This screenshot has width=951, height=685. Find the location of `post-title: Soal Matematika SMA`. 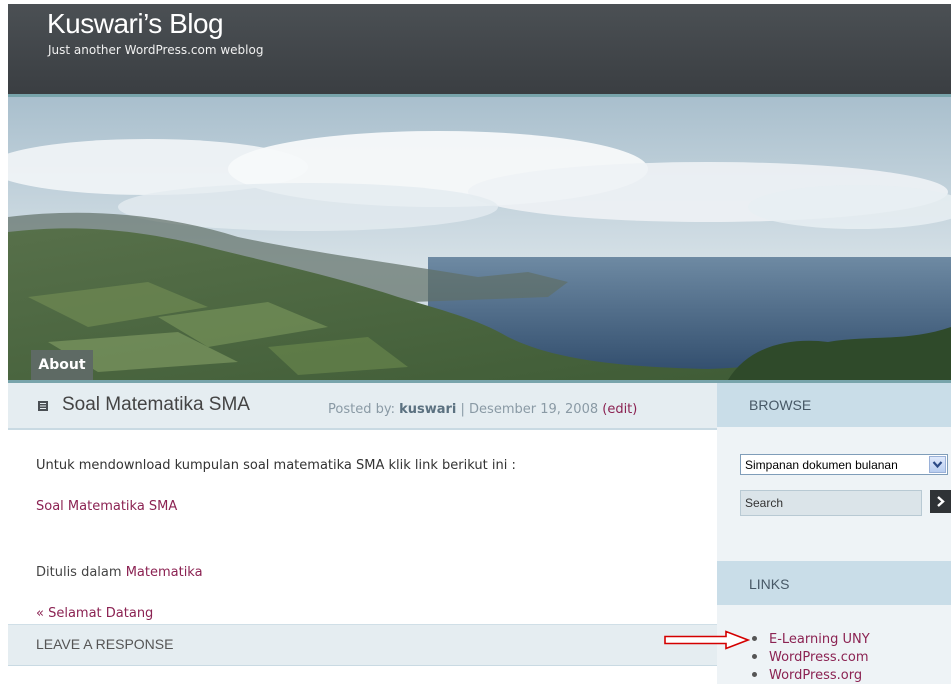

post-title: Soal Matematika SMA is located at coordinates (156, 405).